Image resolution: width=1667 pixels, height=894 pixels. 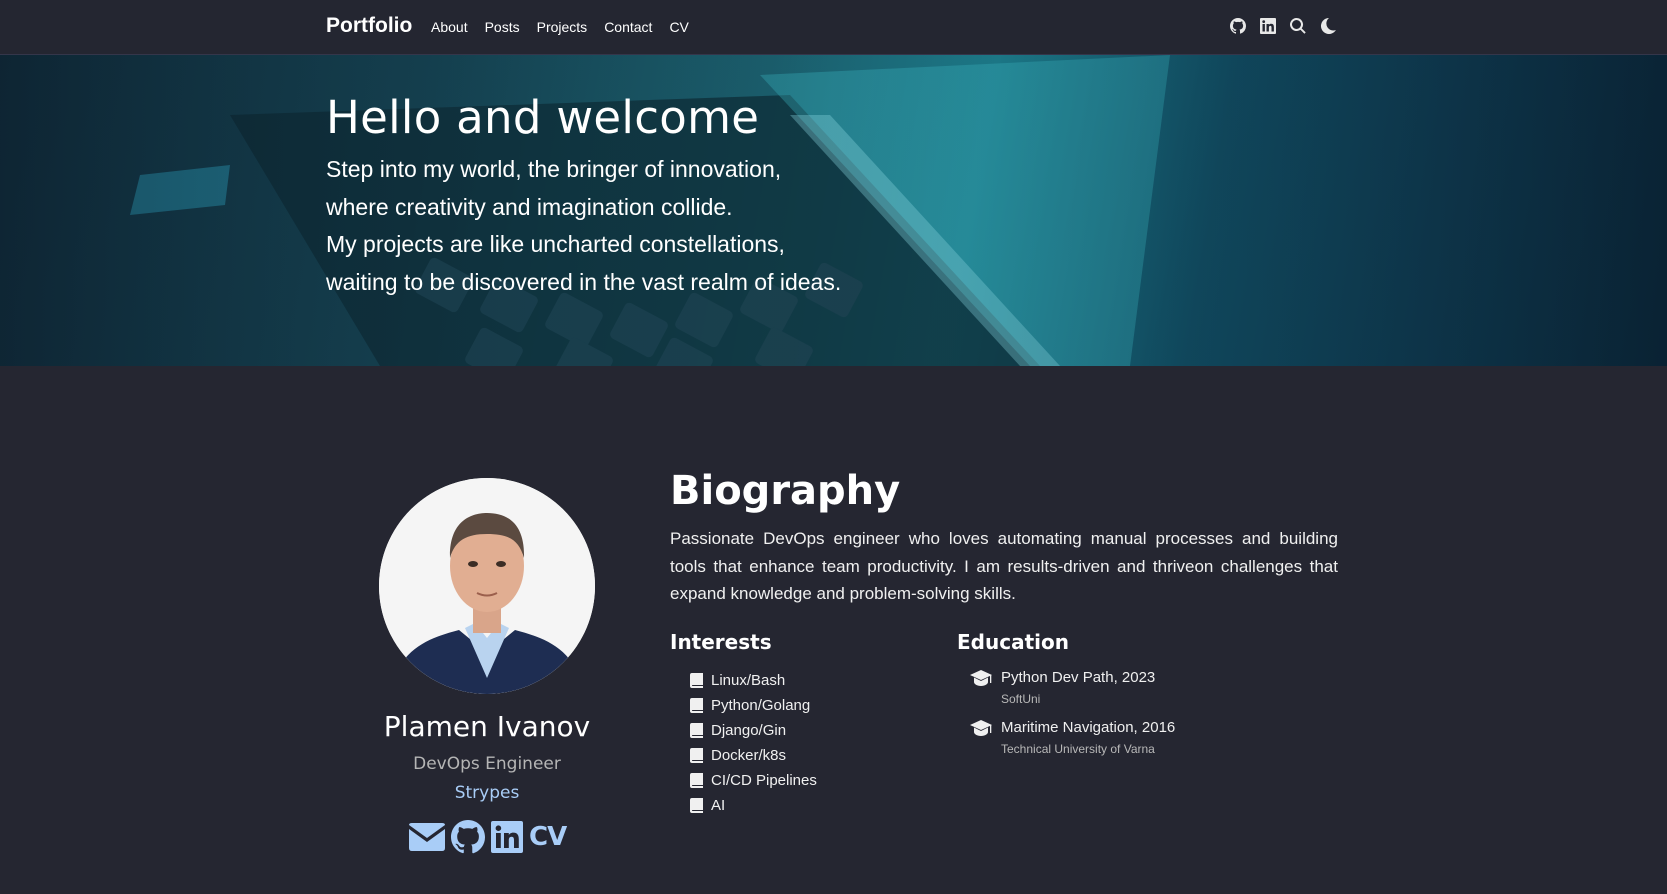 I want to click on nav-links: About Posts Projects Contact CV, so click(x=560, y=27).